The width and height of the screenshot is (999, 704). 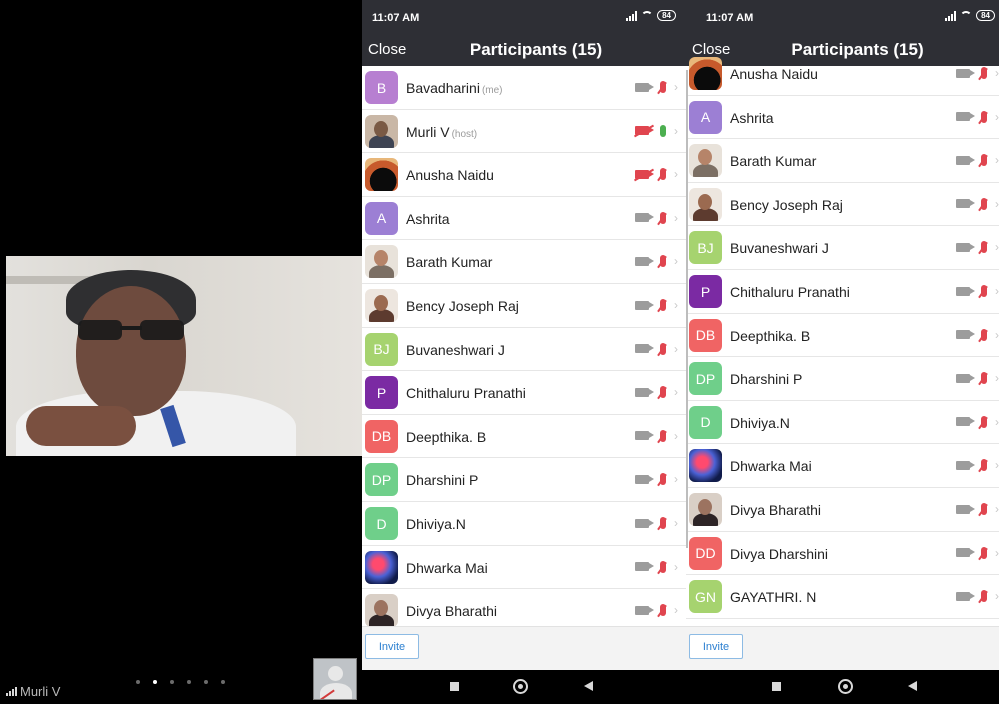 What do you see at coordinates (184, 356) in the screenshot?
I see `active-speaker-video` at bounding box center [184, 356].